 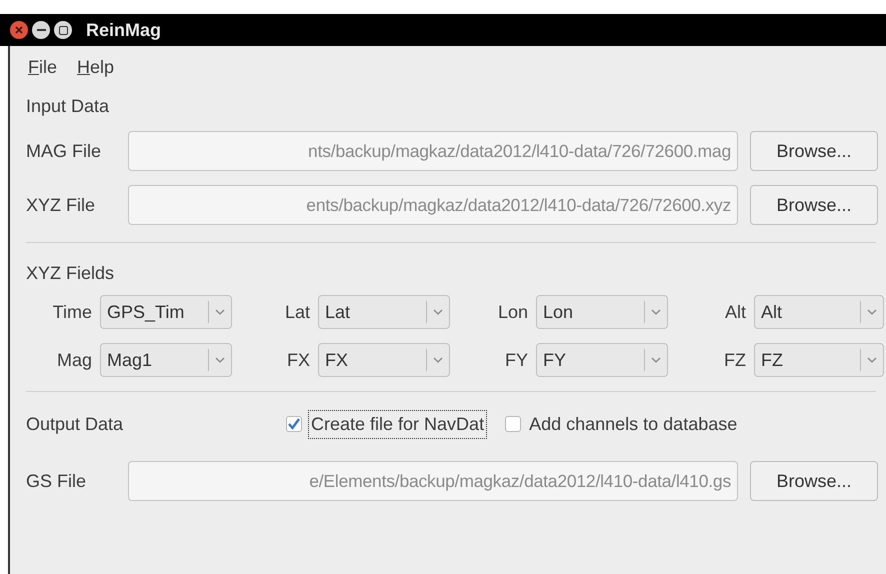 What do you see at coordinates (68, 106) in the screenshot?
I see `section-heading: Input Data` at bounding box center [68, 106].